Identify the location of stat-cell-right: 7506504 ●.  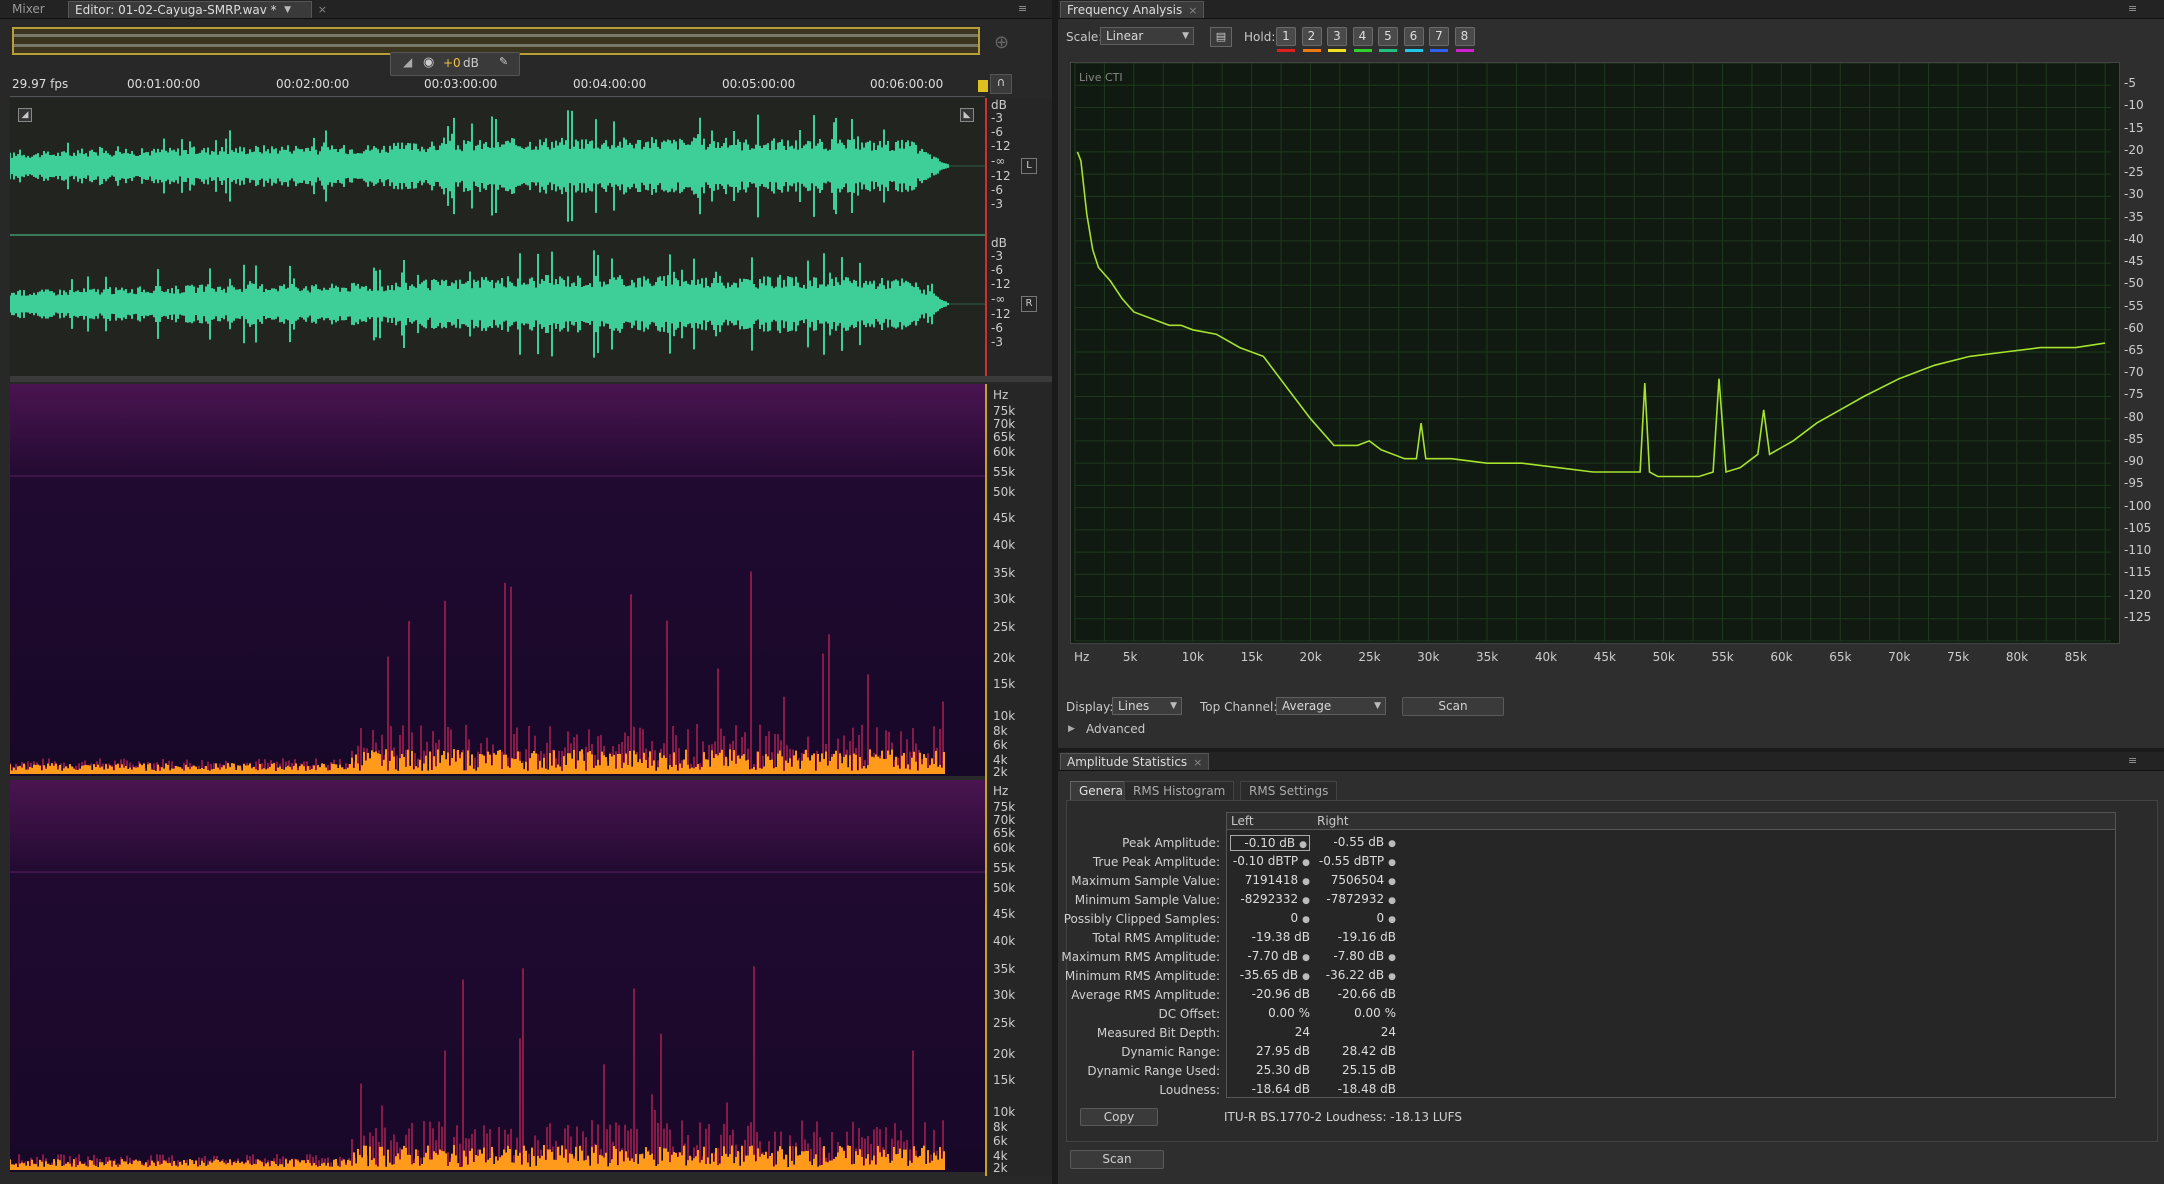
(1356, 881).